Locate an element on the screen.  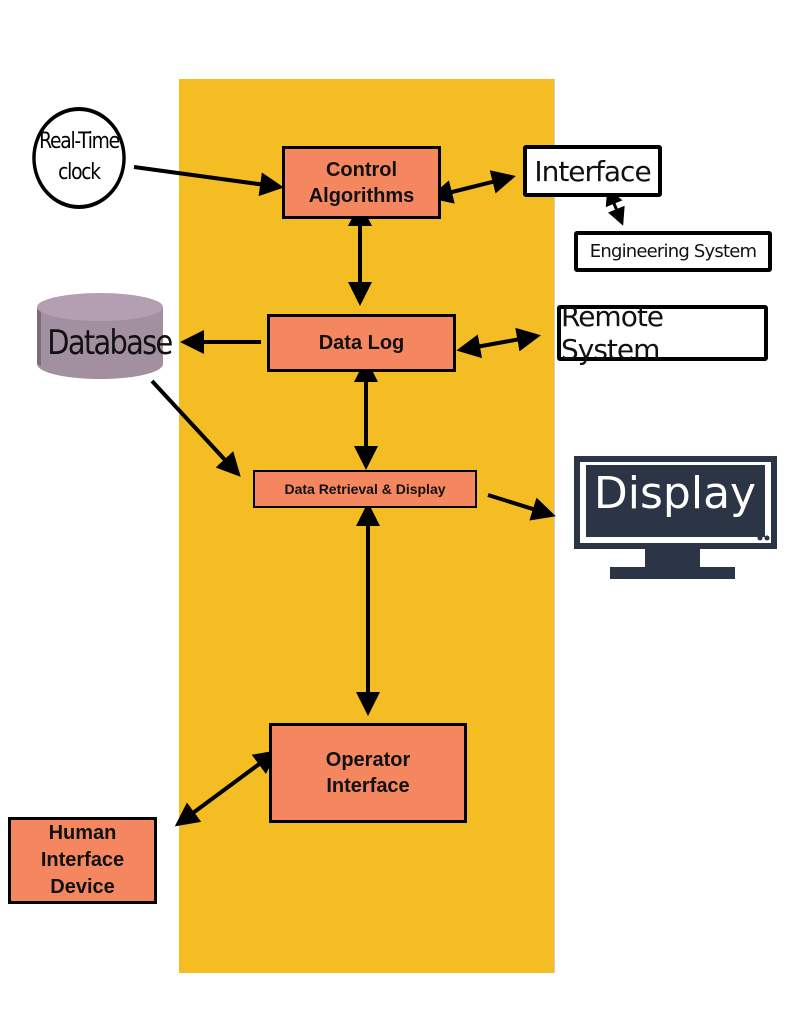
database-label: Database is located at coordinates (110, 343).